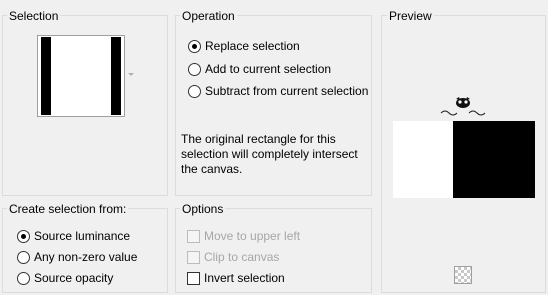 This screenshot has height=295, width=548. Describe the element at coordinates (116, 76) in the screenshot. I see `thumbnail-right-bar` at that location.